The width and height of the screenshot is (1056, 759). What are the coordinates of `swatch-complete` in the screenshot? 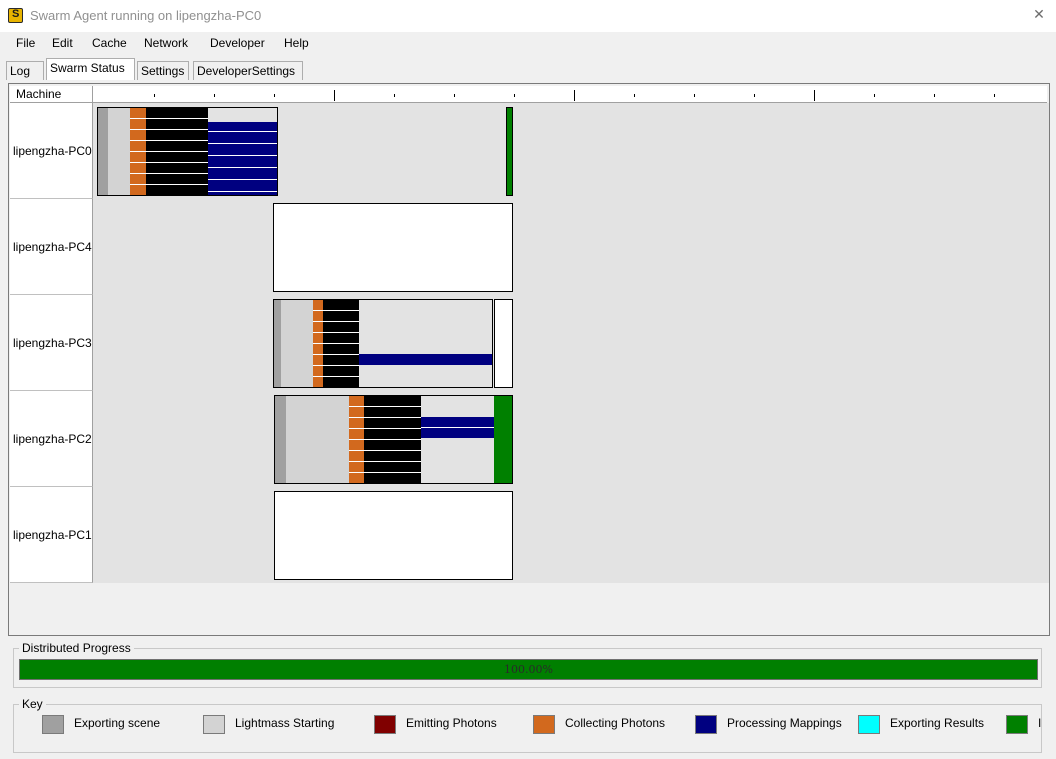 It's located at (1017, 724).